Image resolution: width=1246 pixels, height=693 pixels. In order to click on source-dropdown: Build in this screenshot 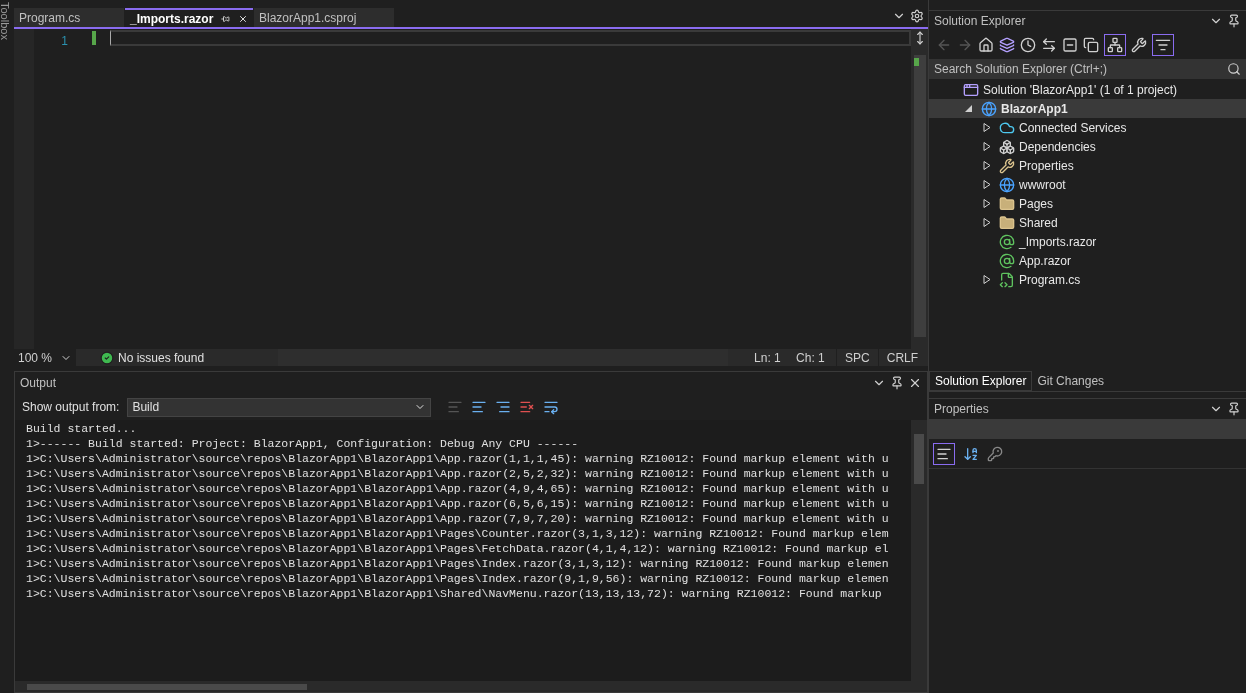, I will do `click(279, 407)`.